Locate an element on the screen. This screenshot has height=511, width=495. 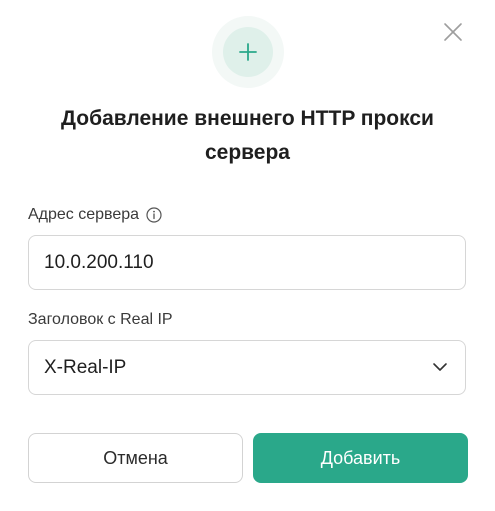
server-address-field is located at coordinates (247, 262).